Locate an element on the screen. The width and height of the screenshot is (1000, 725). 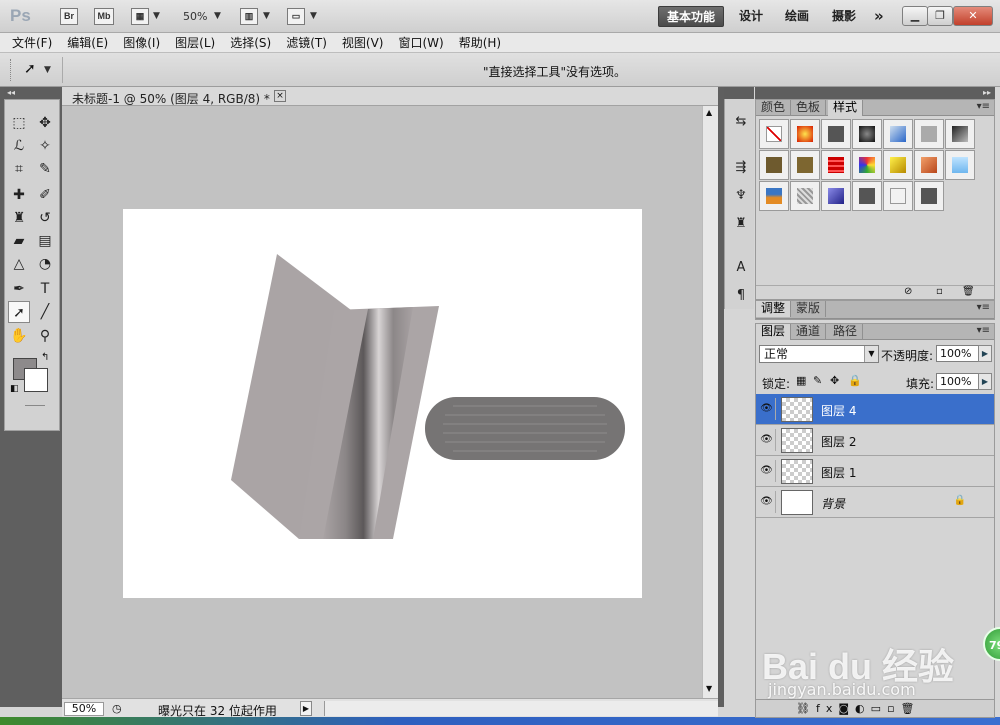
layer-row: 👁 图层 1 is located at coordinates (875, 471).